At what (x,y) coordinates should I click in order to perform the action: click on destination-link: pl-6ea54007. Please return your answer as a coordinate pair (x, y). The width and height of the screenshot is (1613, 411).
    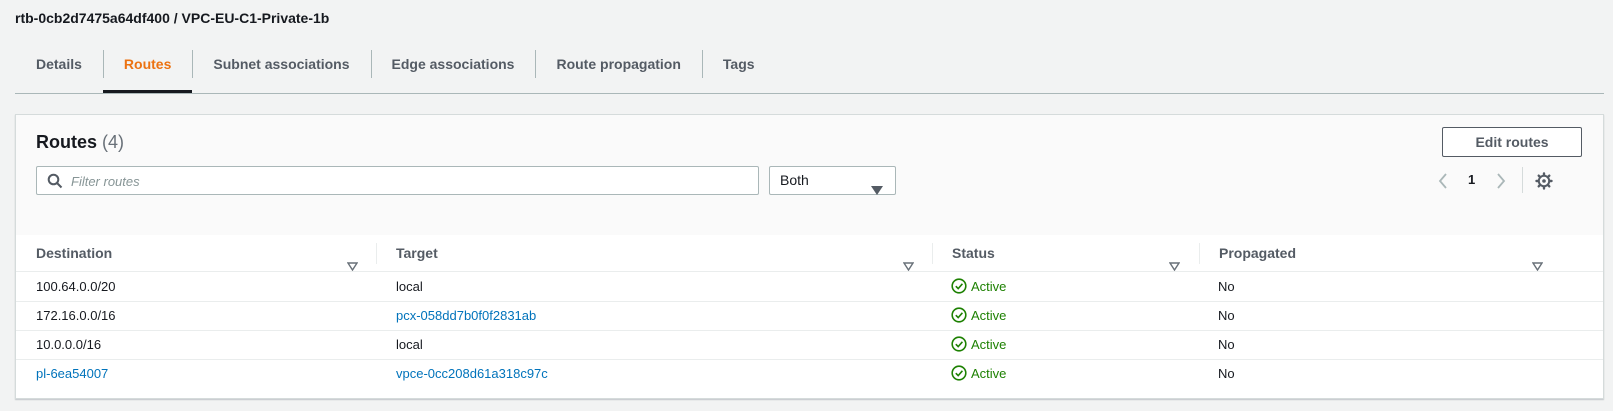
    Looking at the image, I should click on (72, 373).